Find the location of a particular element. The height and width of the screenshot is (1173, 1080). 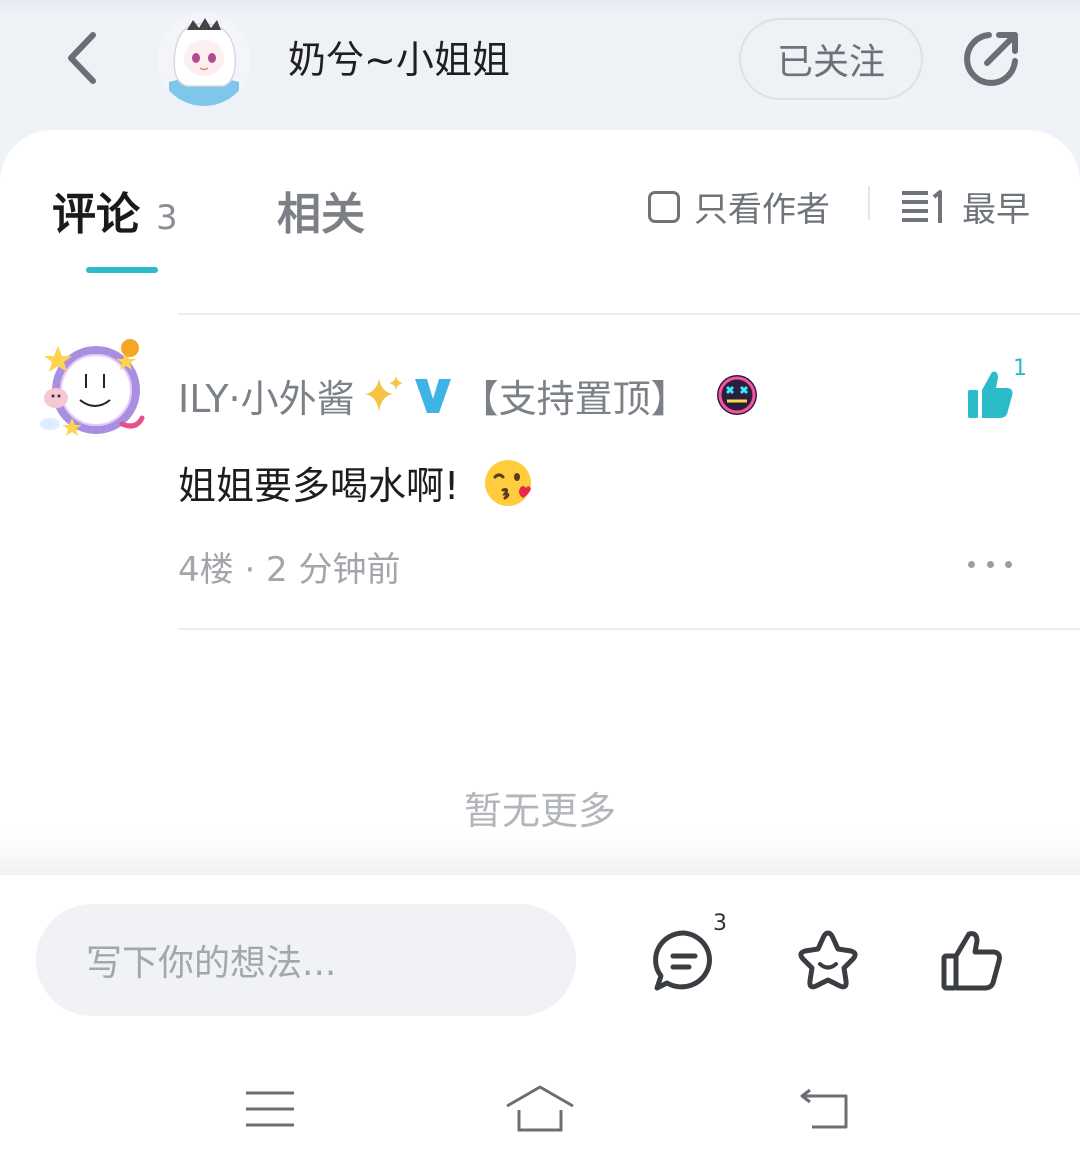

comment-button is located at coordinates (684, 961).